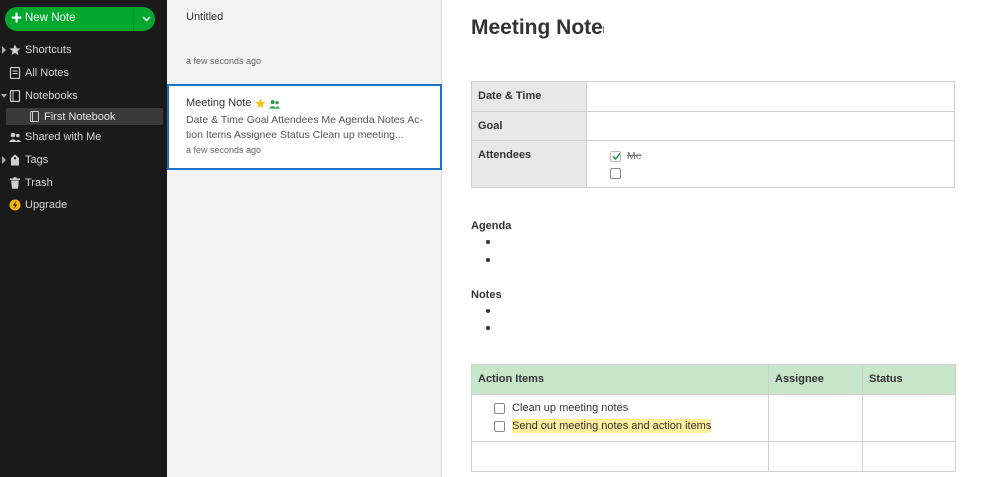 This screenshot has height=477, width=1000. What do you see at coordinates (486, 295) in the screenshot?
I see `notes-heading: Notes` at bounding box center [486, 295].